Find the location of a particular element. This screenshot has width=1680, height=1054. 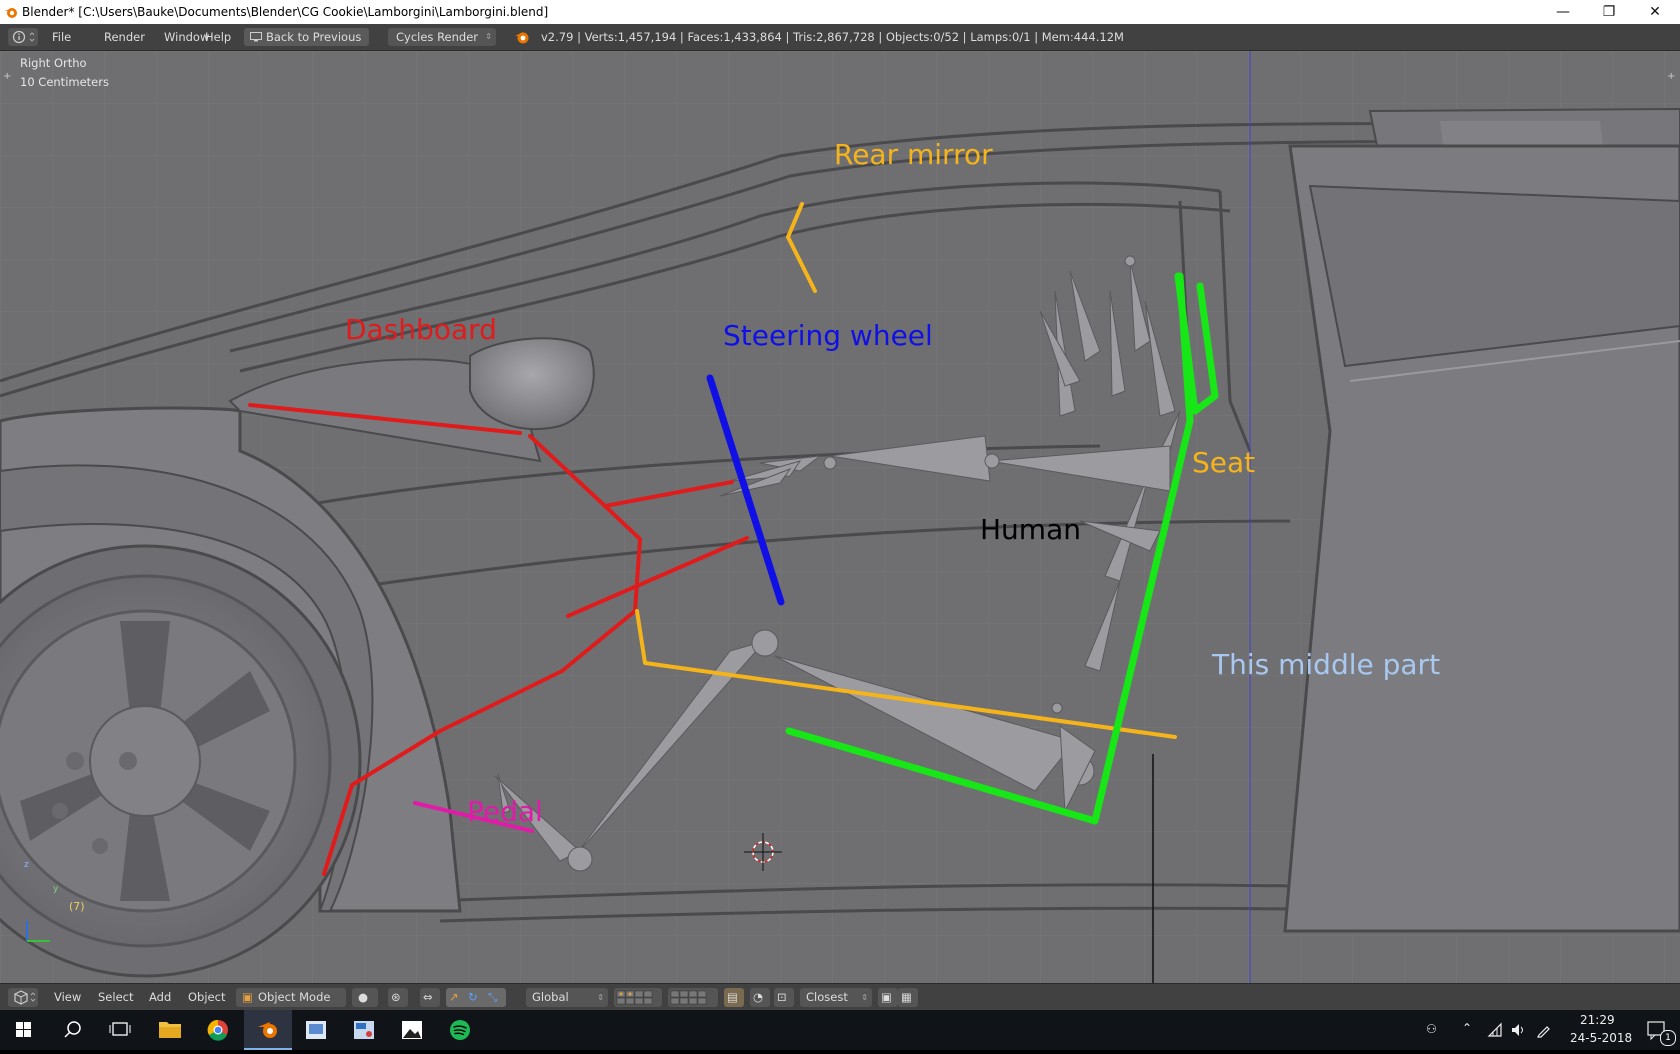

paint-icon is located at coordinates (364, 1030).